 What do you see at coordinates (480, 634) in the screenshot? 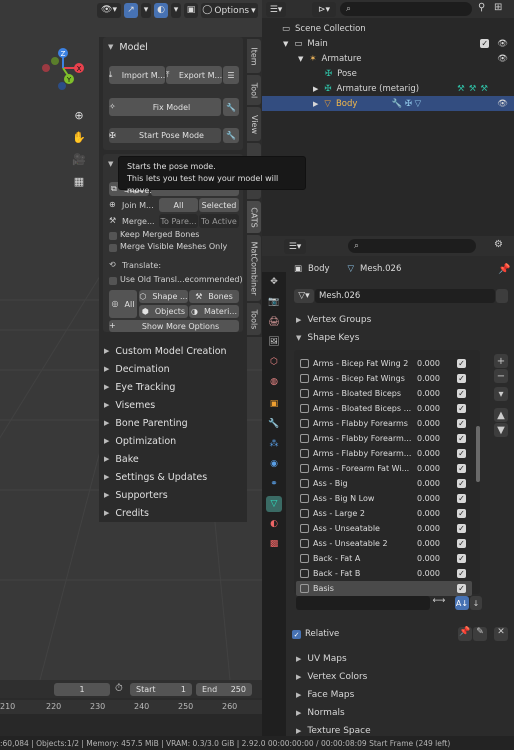
I see `edit-mode-shape-icon: ✎` at bounding box center [480, 634].